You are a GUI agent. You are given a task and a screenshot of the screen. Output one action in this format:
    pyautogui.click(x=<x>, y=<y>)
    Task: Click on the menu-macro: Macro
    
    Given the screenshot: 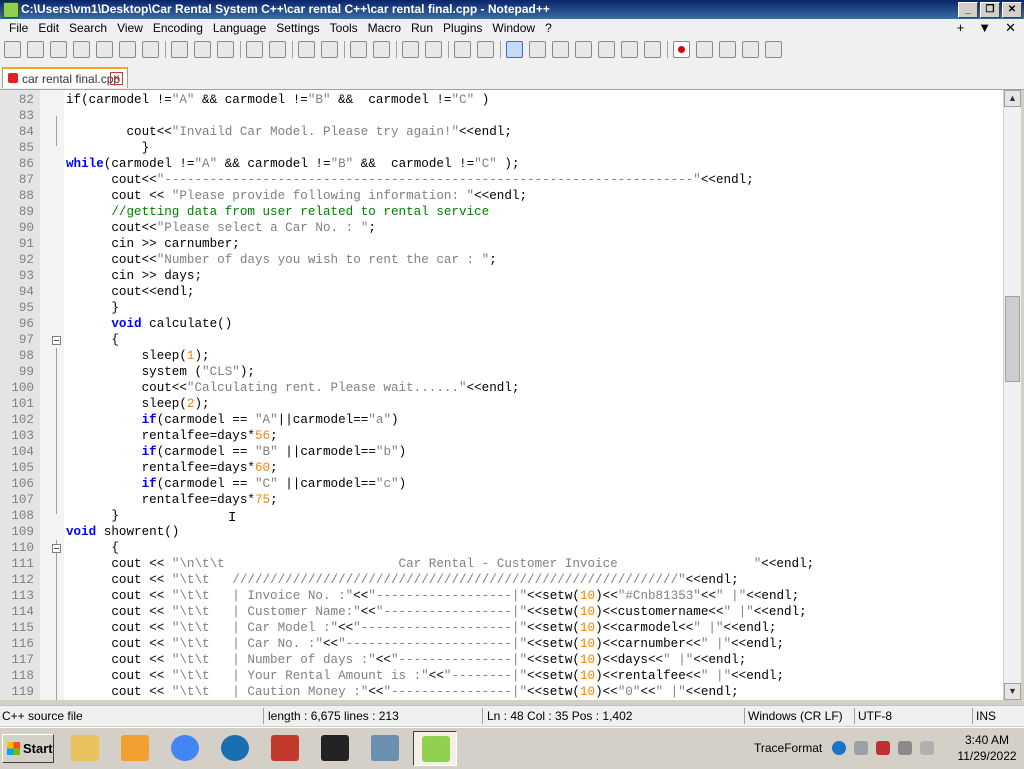 What is the action you would take?
    pyautogui.click(x=384, y=28)
    